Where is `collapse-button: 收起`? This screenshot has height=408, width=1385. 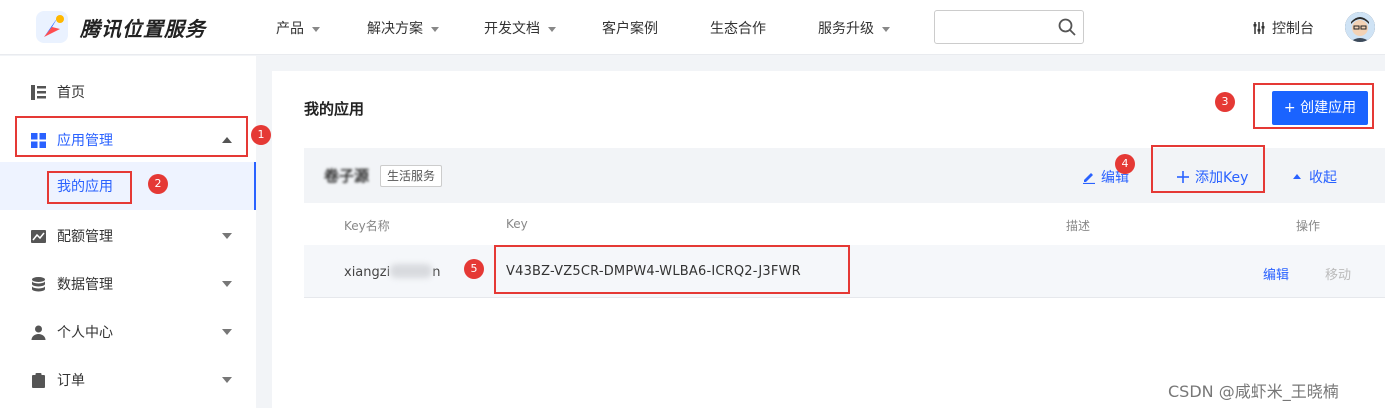 collapse-button: 收起 is located at coordinates (1313, 177).